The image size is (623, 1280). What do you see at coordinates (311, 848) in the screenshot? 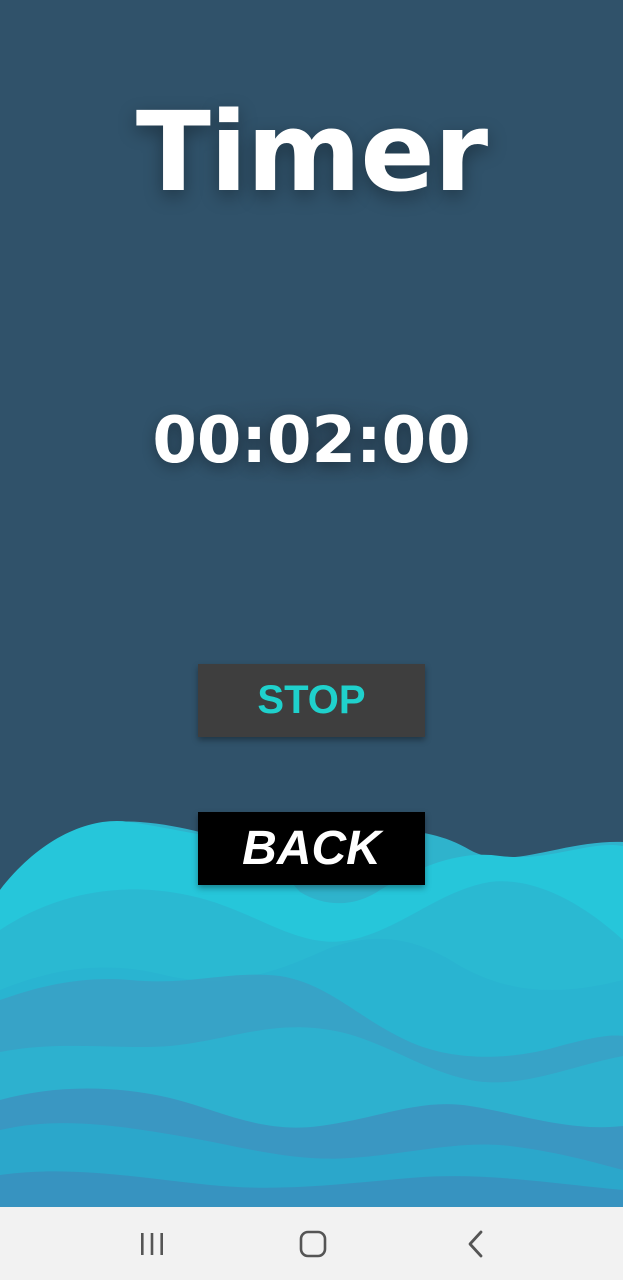
I see `back-button: BACK` at bounding box center [311, 848].